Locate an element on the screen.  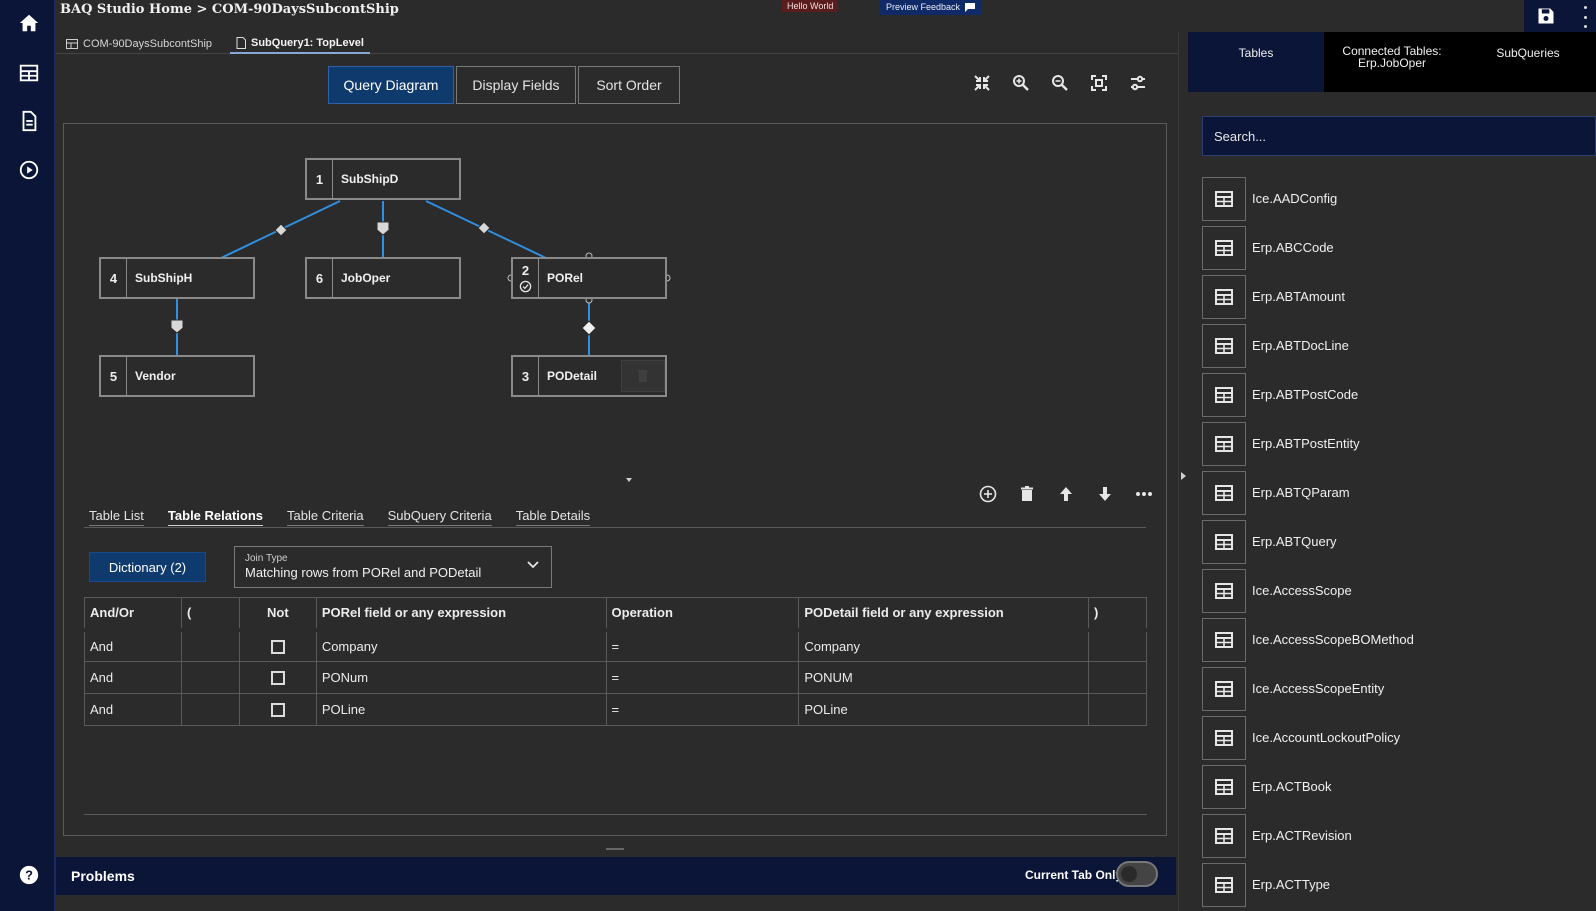
list-item: Erp.ABTPostEntity is located at coordinates (1399, 443).